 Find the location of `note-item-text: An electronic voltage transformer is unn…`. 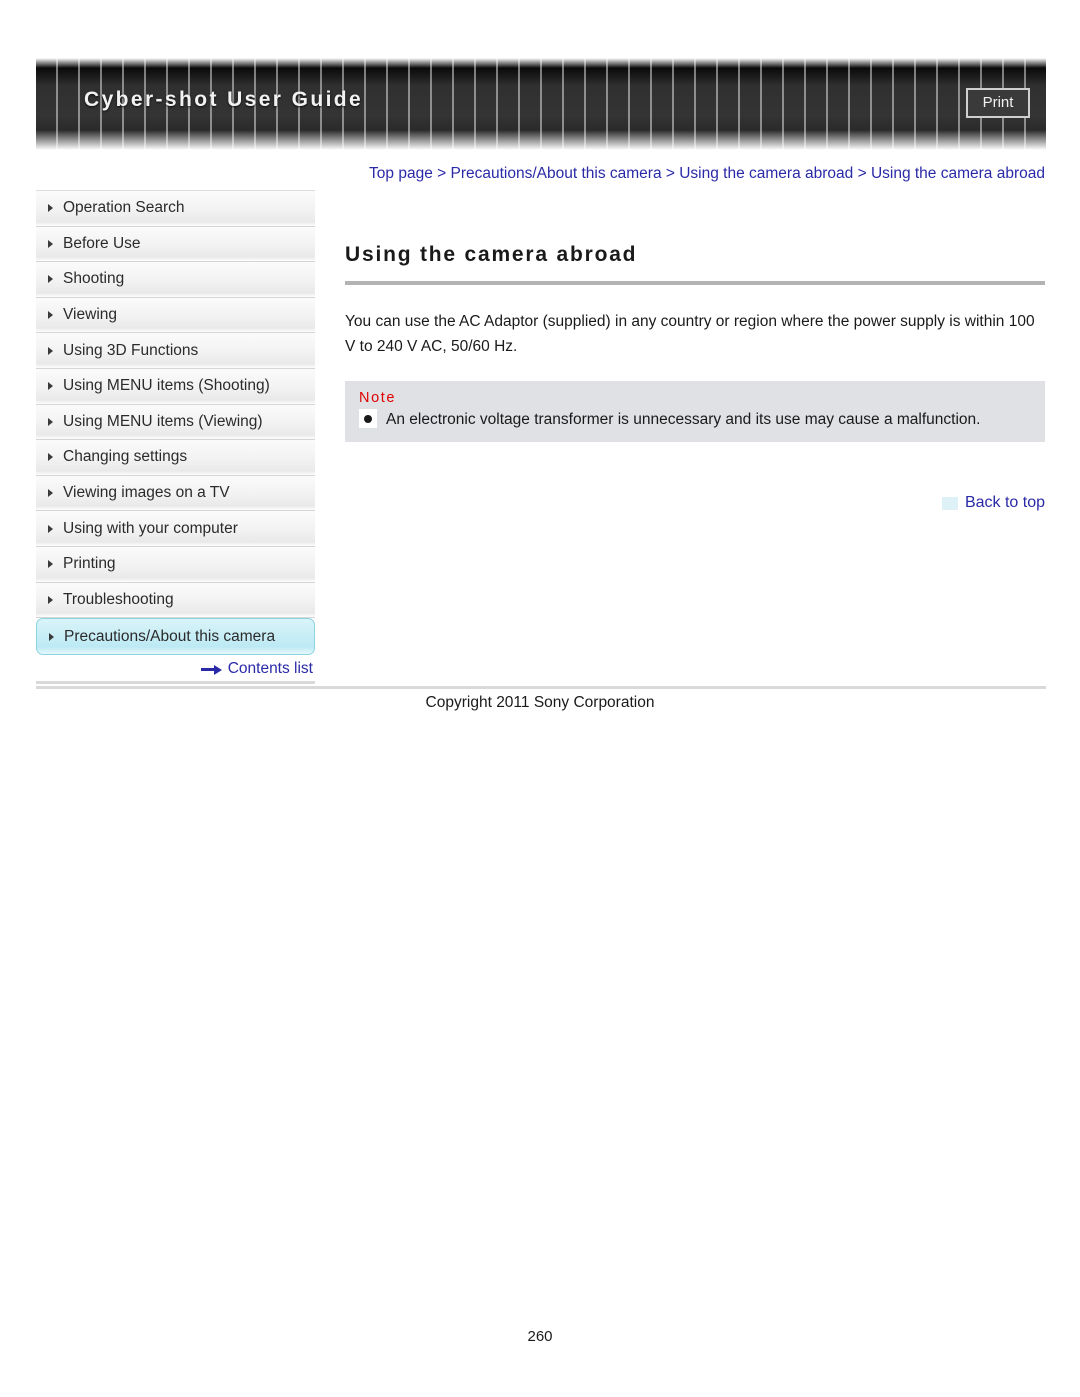

note-item-text: An electronic voltage transformer is unn… is located at coordinates (683, 419).